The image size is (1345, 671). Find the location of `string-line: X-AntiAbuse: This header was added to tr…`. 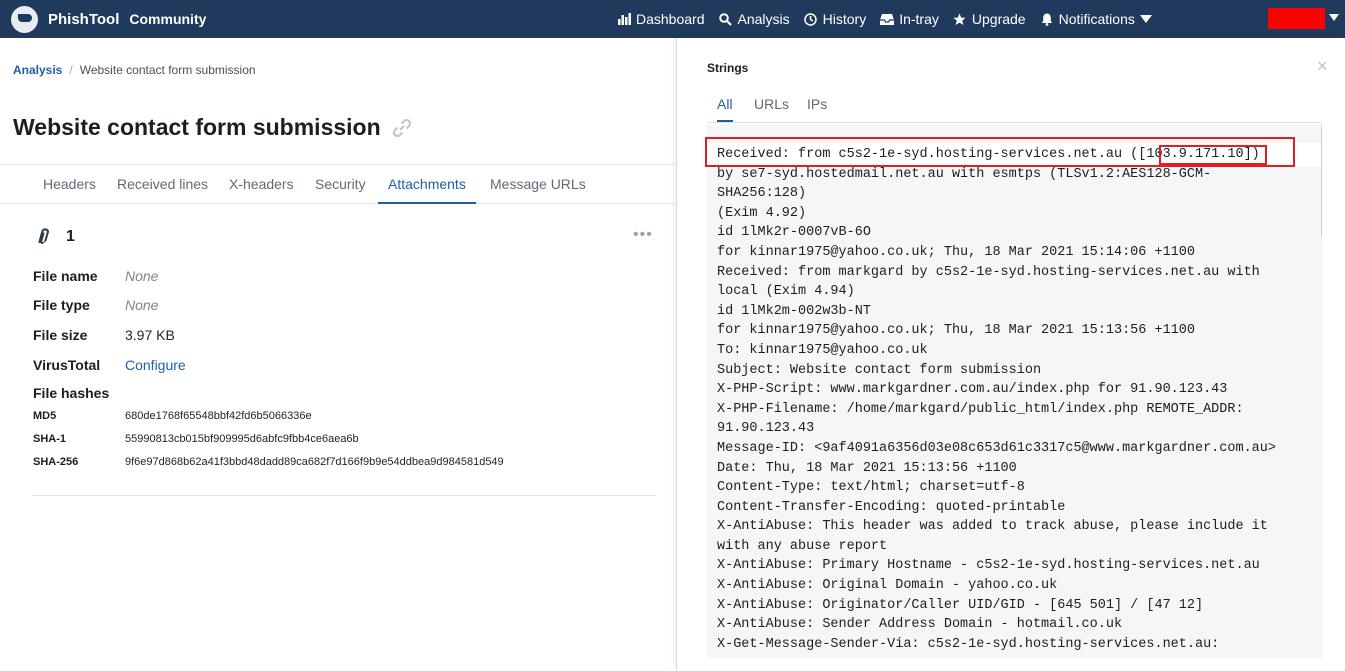

string-line: X-AntiAbuse: This header was added to tr… is located at coordinates (992, 527).